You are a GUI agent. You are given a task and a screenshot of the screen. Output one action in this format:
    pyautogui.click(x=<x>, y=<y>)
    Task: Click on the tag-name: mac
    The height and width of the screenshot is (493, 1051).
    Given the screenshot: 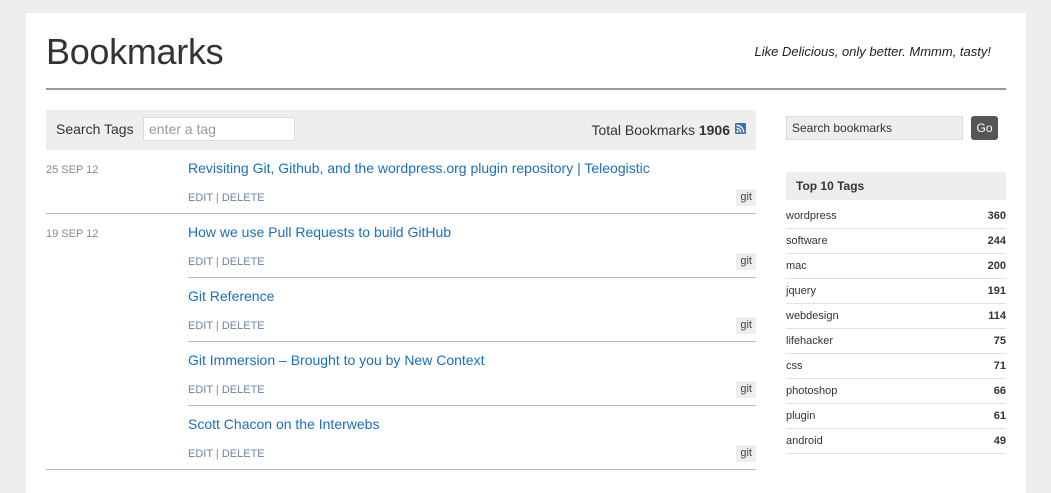 What is the action you would take?
    pyautogui.click(x=796, y=266)
    